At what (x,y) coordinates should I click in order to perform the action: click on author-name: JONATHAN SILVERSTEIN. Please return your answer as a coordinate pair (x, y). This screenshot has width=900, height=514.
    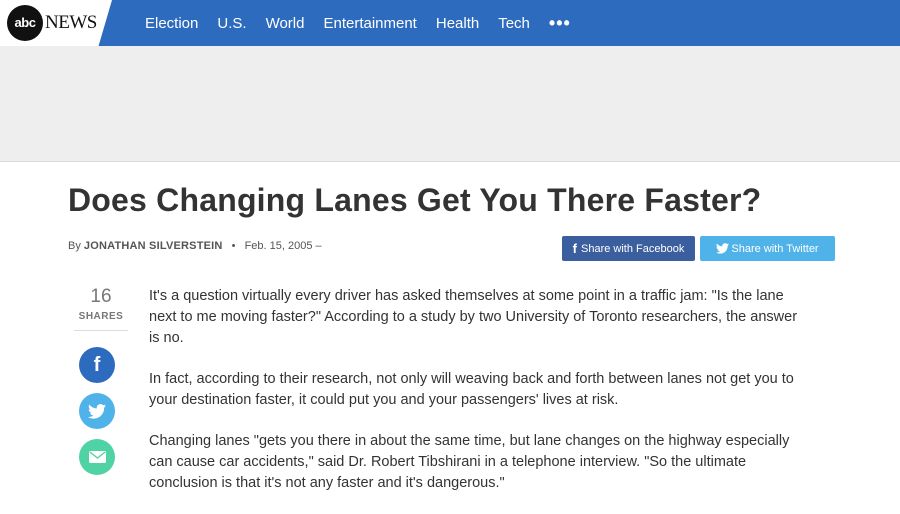
    Looking at the image, I should click on (153, 246).